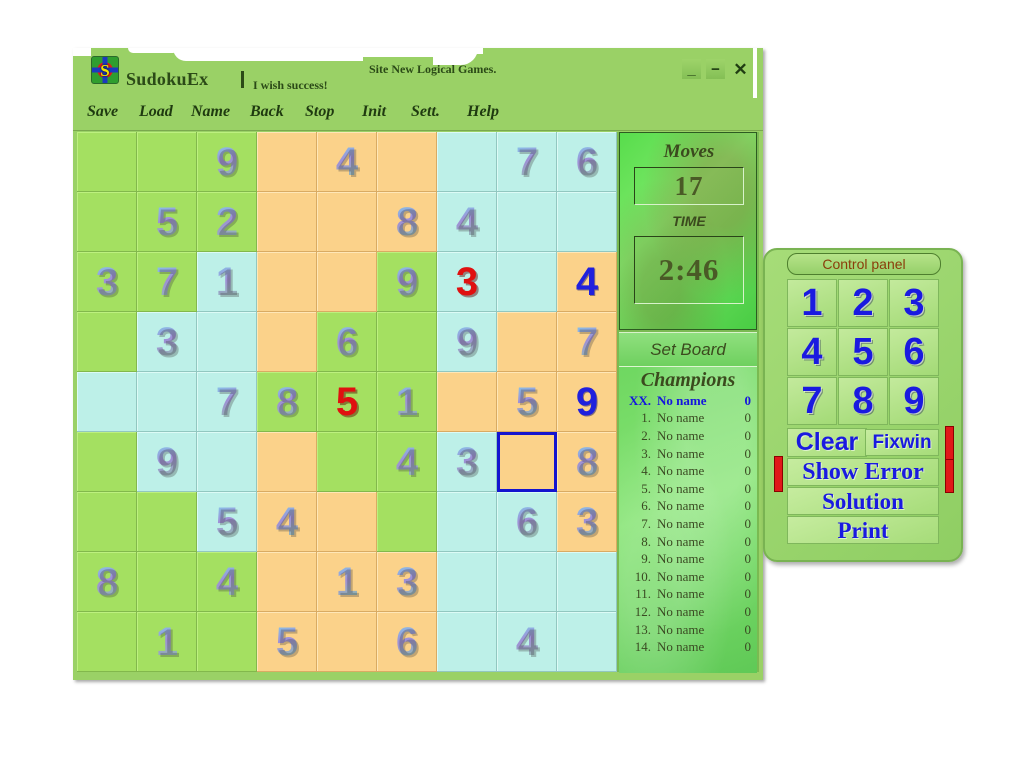  I want to click on numpad-key-2: 2, so click(863, 303).